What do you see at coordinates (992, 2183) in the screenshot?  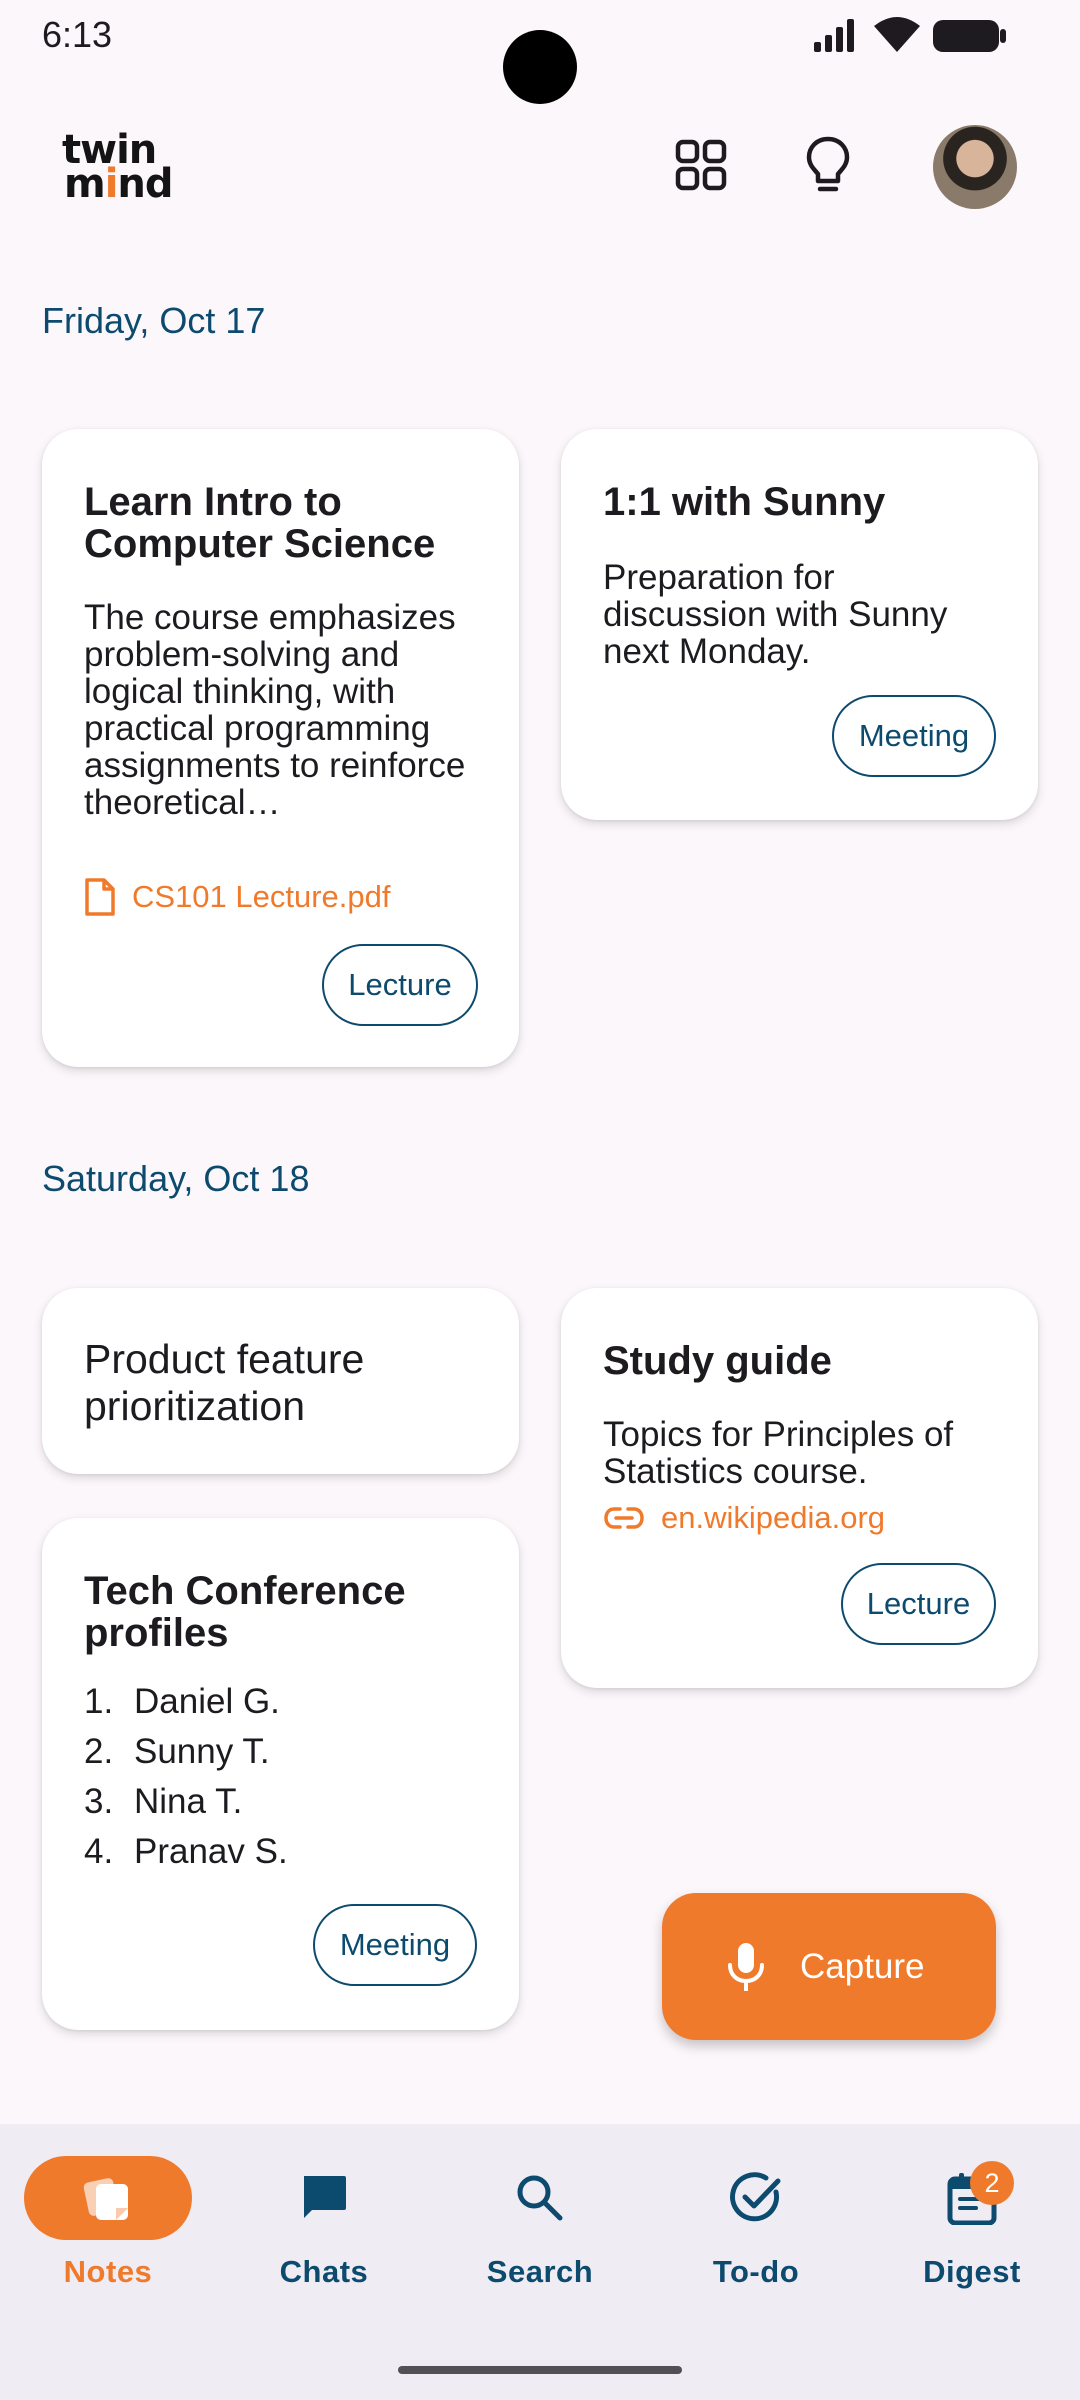 I see `digest-badge: 2` at bounding box center [992, 2183].